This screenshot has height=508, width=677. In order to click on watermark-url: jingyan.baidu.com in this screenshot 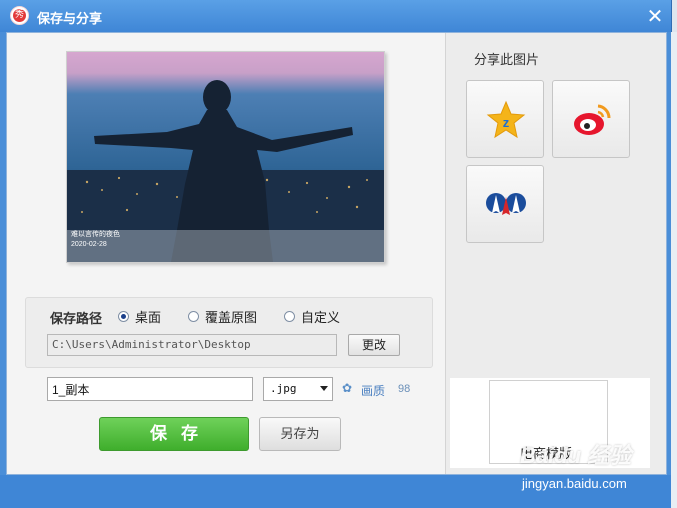, I will do `click(574, 483)`.